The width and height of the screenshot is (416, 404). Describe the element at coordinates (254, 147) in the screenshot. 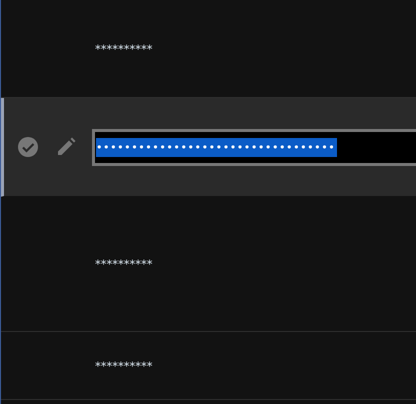

I see `password-field: ••••••••••••••••••••••••••••••••••` at that location.